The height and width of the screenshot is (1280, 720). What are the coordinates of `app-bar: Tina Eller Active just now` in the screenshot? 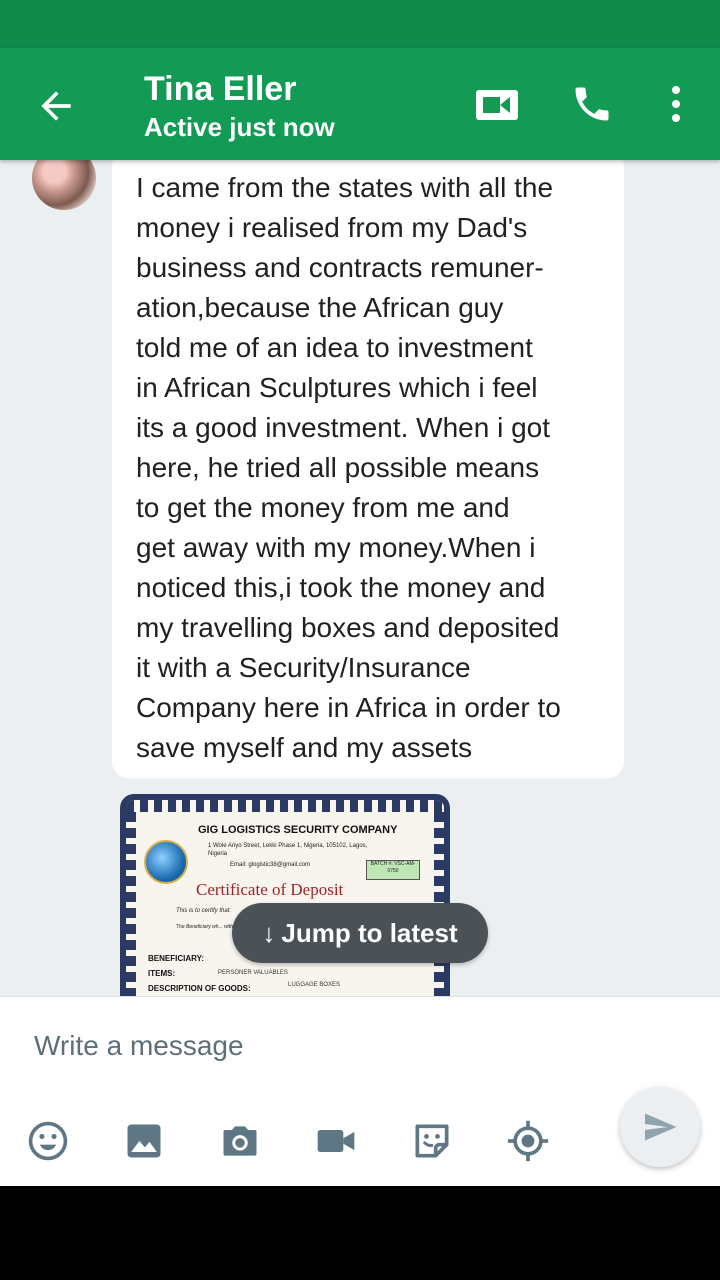 It's located at (360, 104).